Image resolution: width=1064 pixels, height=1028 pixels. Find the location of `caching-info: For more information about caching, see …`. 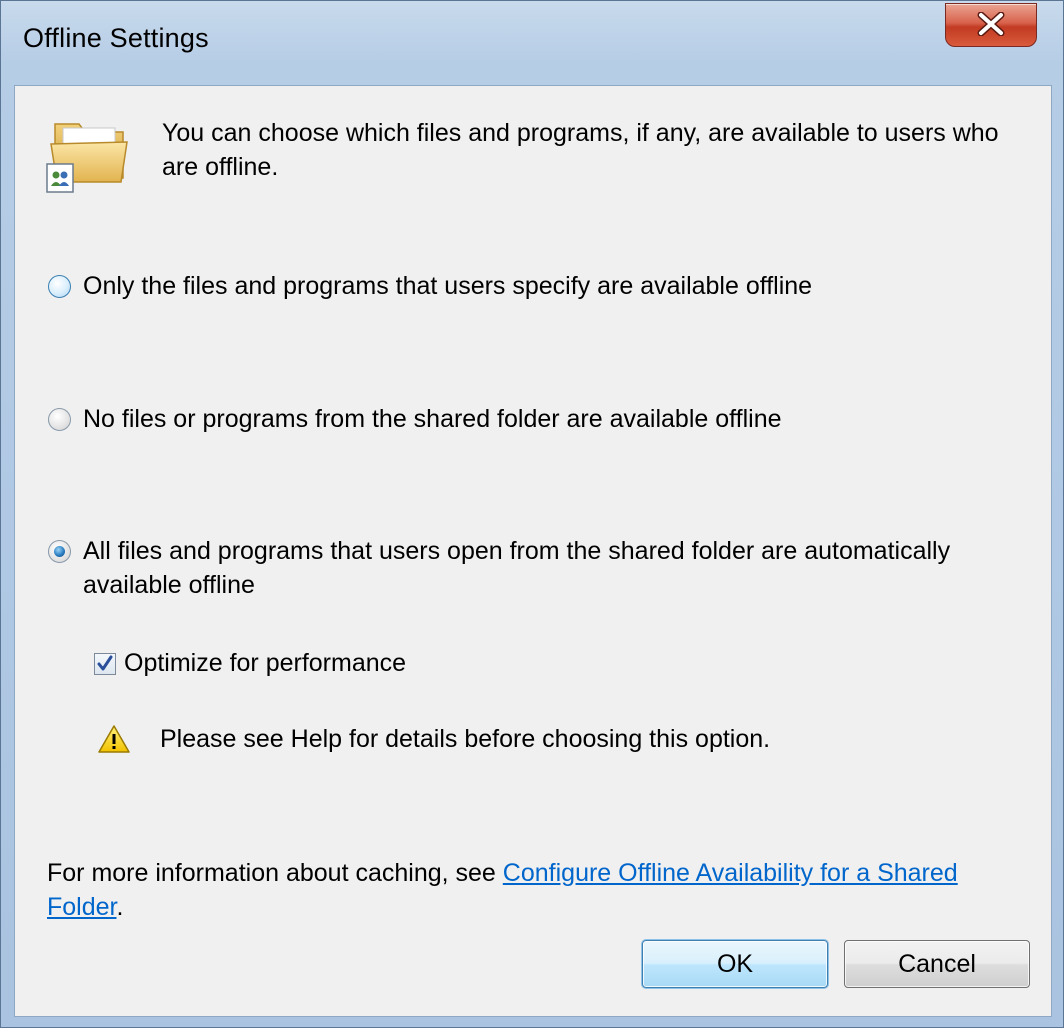

caching-info: For more information about caching, see … is located at coordinates (542, 890).